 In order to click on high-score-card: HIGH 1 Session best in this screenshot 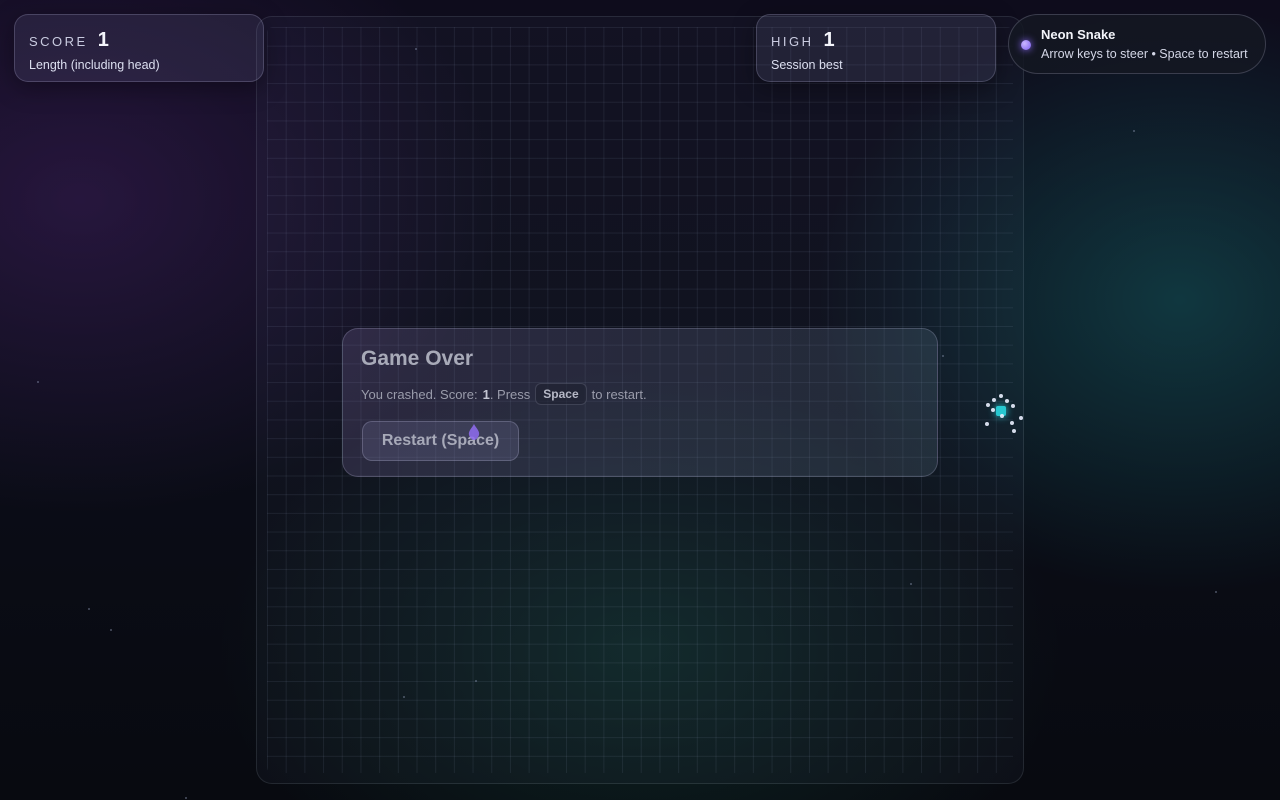, I will do `click(876, 48)`.